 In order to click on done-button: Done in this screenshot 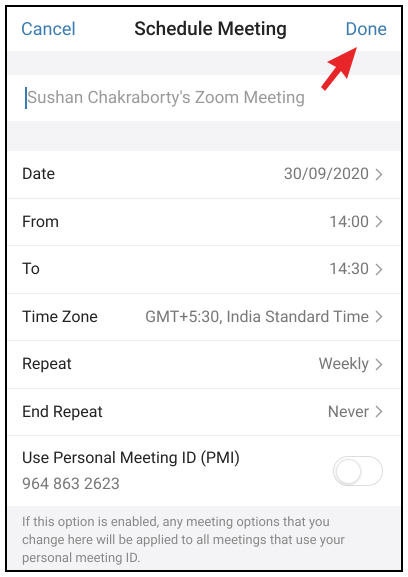, I will do `click(366, 29)`.